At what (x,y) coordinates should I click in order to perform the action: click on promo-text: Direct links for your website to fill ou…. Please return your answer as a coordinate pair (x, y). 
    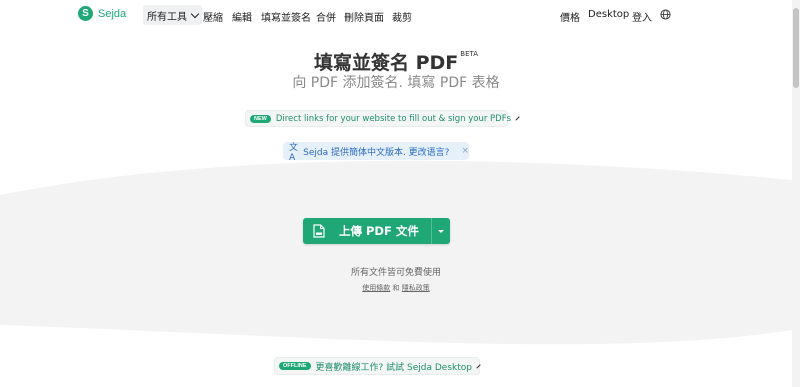
    Looking at the image, I should click on (393, 118).